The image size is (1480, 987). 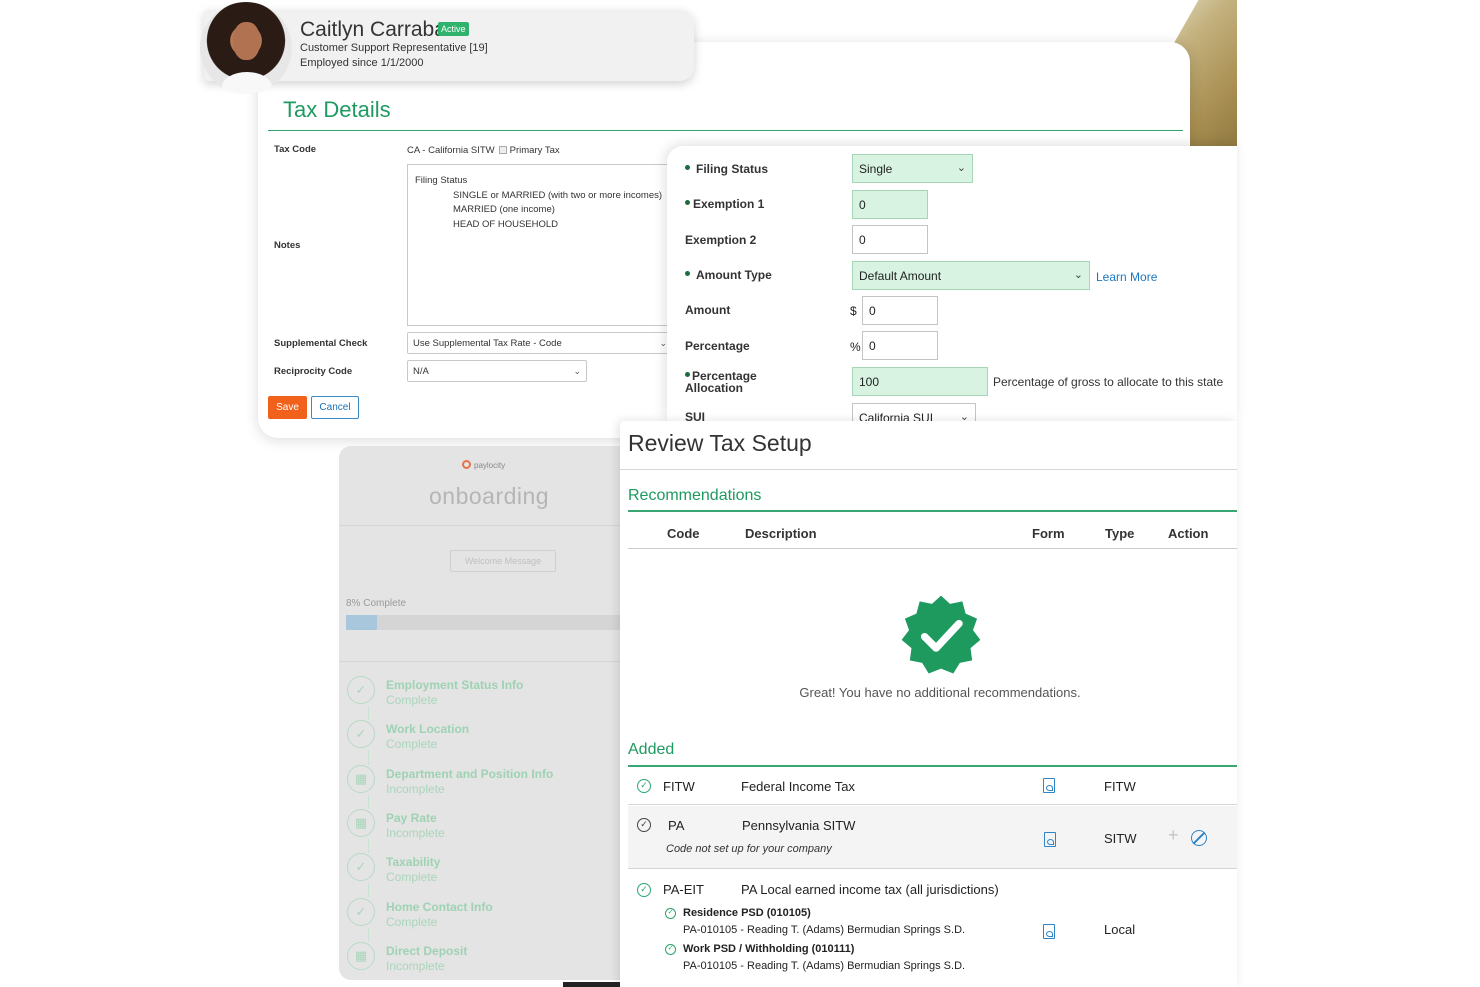 I want to click on added-heading: Added, so click(x=651, y=749).